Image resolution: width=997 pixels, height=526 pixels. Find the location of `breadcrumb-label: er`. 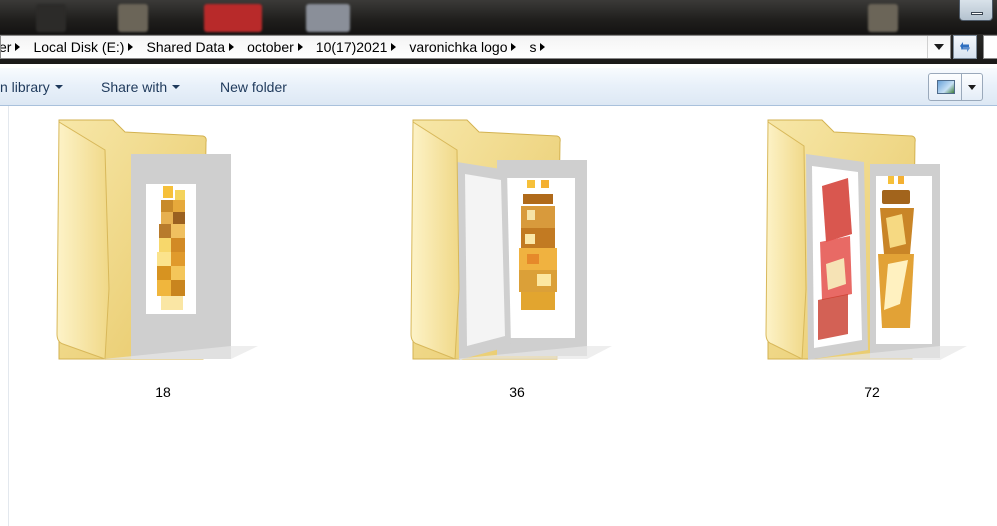

breadcrumb-label: er is located at coordinates (6, 47).